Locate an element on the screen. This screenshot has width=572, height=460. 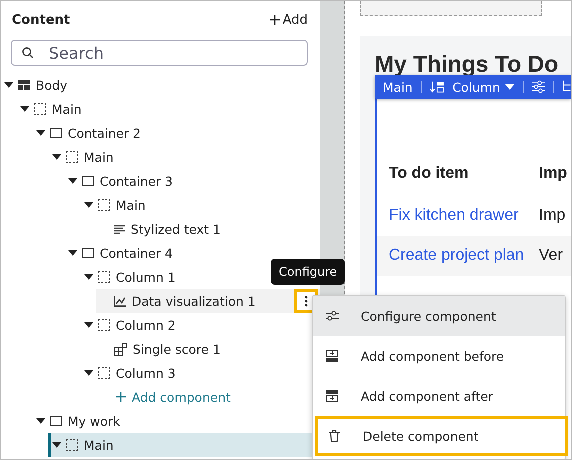
text-lines-icon is located at coordinates (119, 229).